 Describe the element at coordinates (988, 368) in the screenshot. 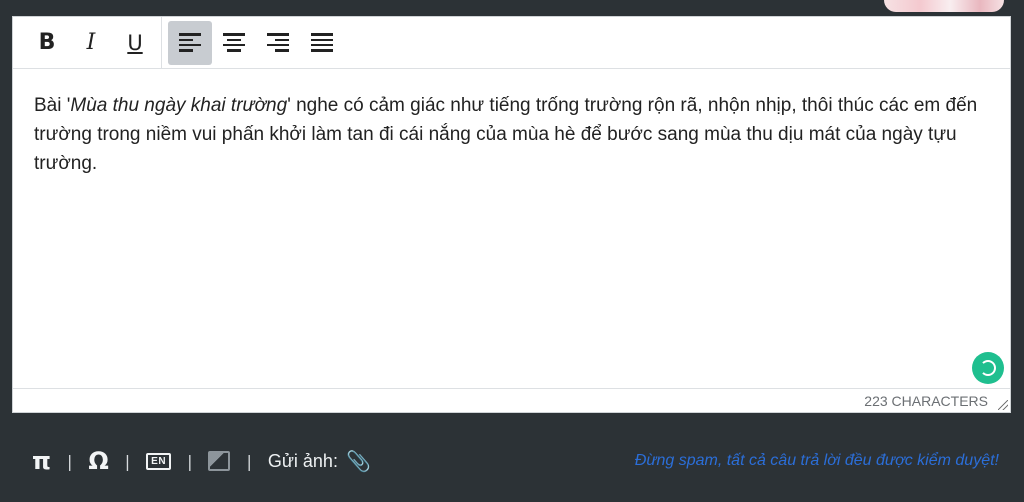

I see `grammar-check-icon` at that location.